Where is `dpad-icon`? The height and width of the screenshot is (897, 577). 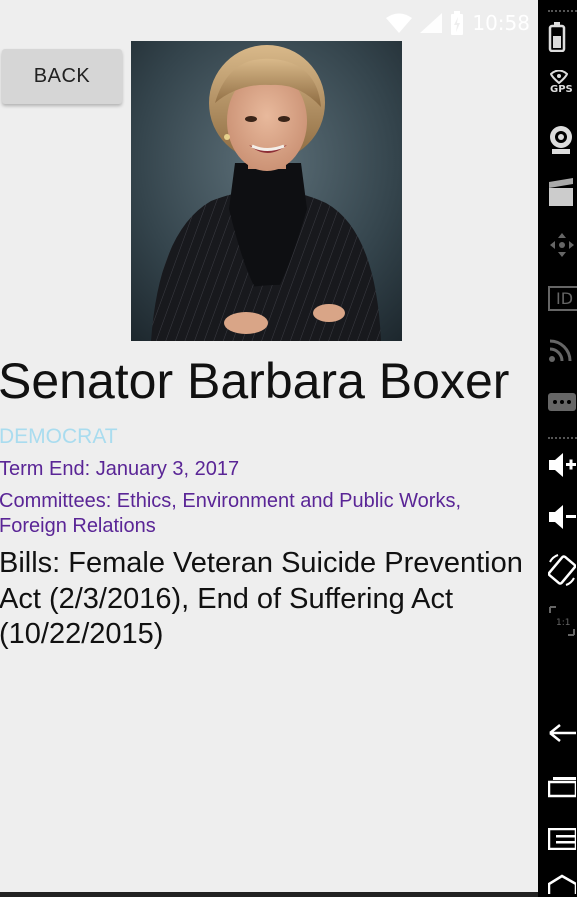
dpad-icon is located at coordinates (557, 245).